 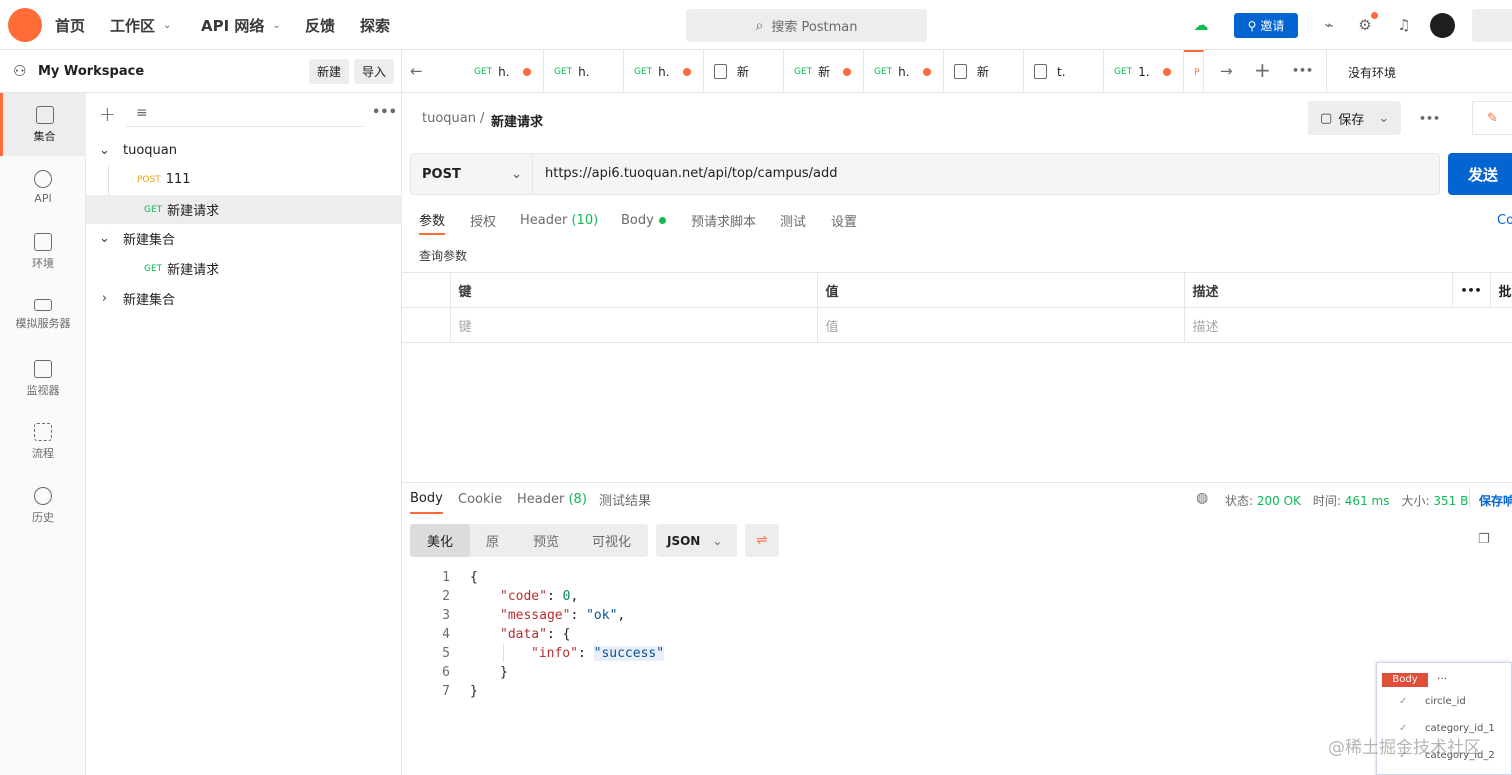 What do you see at coordinates (1194, 71) in the screenshot?
I see `request-tab-active: P` at bounding box center [1194, 71].